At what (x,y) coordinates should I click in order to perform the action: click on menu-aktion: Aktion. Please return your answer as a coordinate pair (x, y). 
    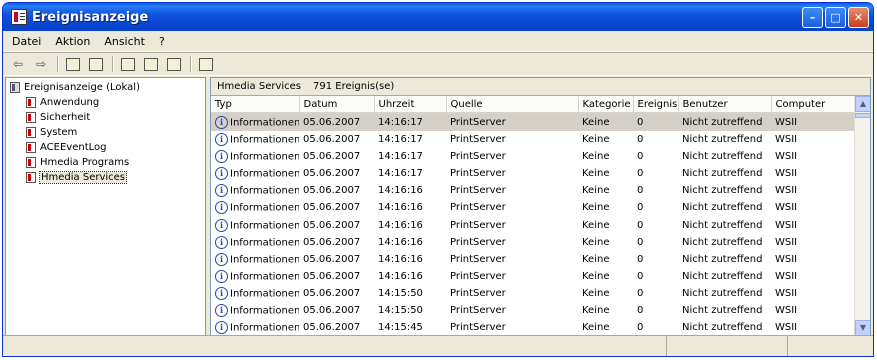
    Looking at the image, I should click on (72, 41).